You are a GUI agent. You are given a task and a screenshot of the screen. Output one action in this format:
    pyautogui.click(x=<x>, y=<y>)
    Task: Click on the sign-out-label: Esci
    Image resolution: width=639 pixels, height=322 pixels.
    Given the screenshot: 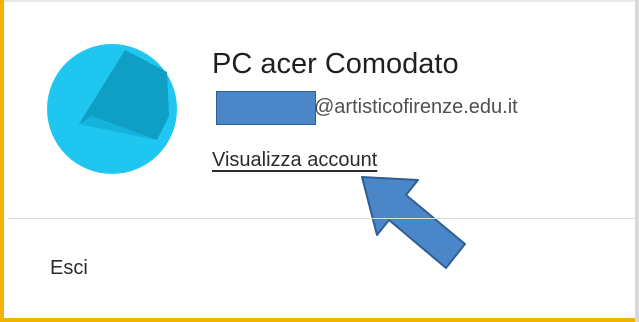 What is the action you would take?
    pyautogui.click(x=69, y=268)
    